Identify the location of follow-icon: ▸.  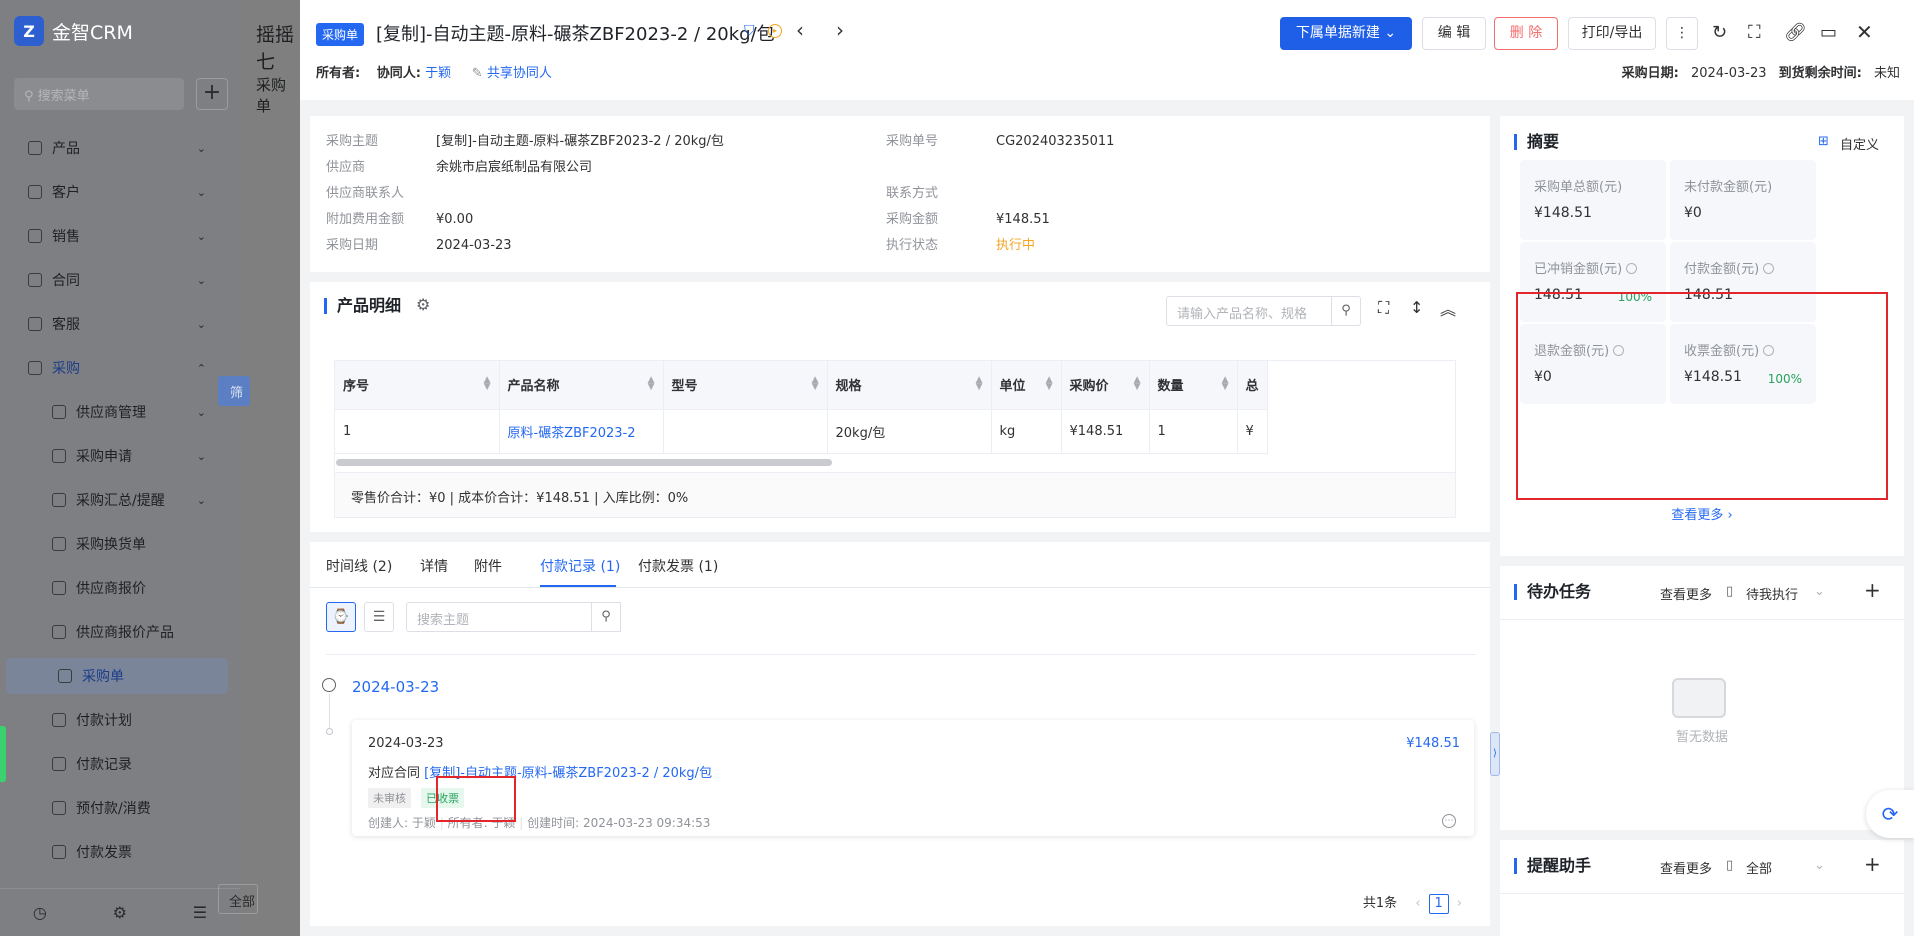
(775, 31).